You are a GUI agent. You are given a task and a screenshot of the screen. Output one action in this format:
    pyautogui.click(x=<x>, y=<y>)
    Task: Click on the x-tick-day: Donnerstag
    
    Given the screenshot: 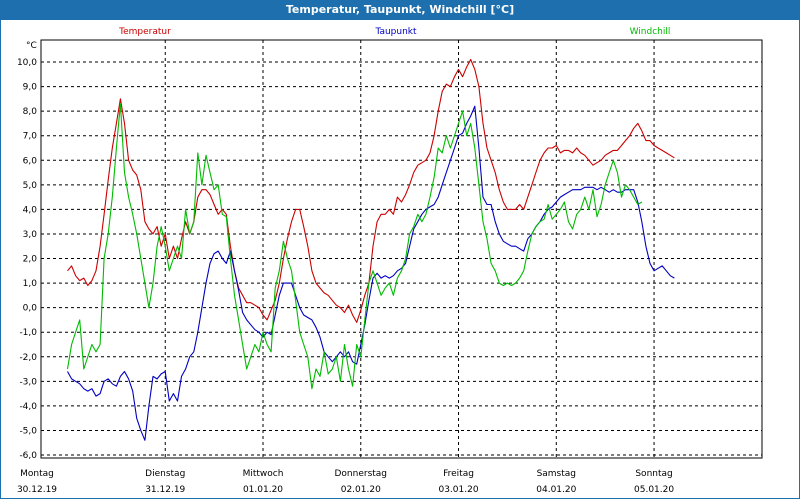 What is the action you would take?
    pyautogui.click(x=360, y=474)
    